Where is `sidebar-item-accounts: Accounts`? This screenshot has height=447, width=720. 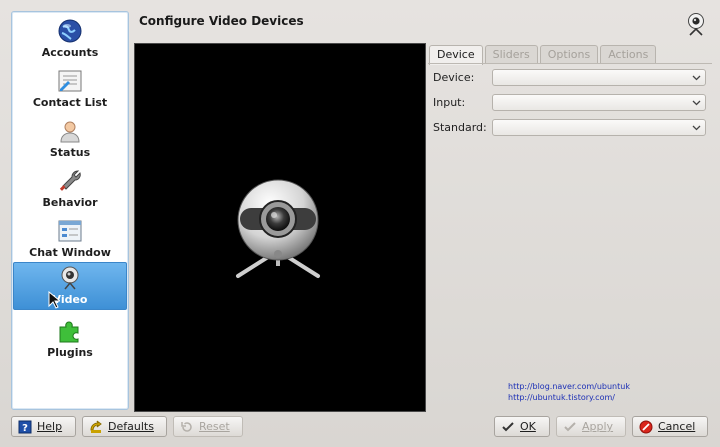
sidebar-item-accounts: Accounts is located at coordinates (70, 38).